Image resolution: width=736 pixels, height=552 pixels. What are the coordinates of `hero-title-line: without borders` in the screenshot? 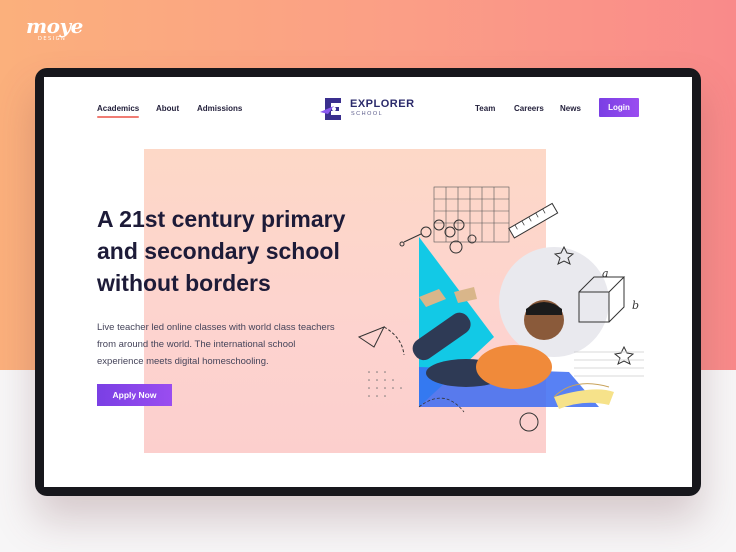 It's located at (184, 283).